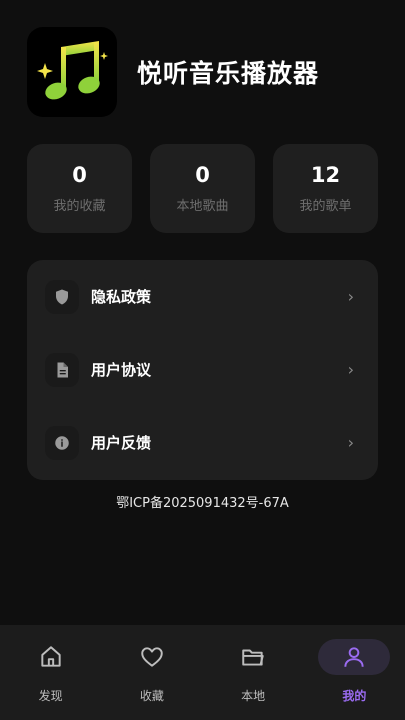  I want to click on app-logo, so click(72, 72).